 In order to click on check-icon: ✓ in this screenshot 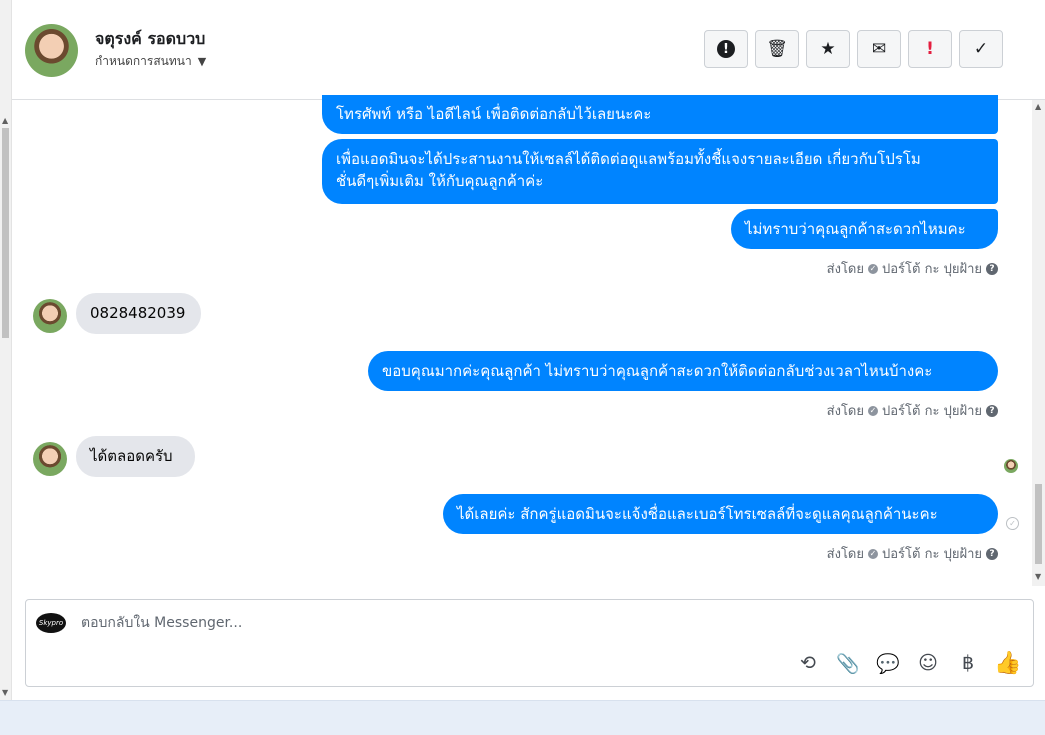, I will do `click(981, 49)`.